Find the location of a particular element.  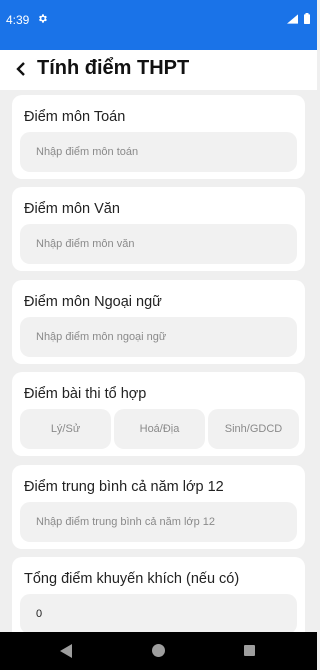

input-trung-binh: Nhập điểm trung bình cả năm lớp 12 is located at coordinates (158, 522).